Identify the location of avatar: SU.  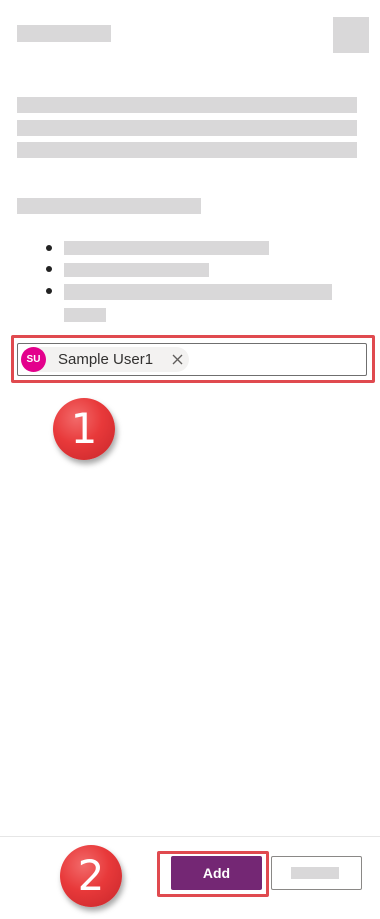
(33, 359).